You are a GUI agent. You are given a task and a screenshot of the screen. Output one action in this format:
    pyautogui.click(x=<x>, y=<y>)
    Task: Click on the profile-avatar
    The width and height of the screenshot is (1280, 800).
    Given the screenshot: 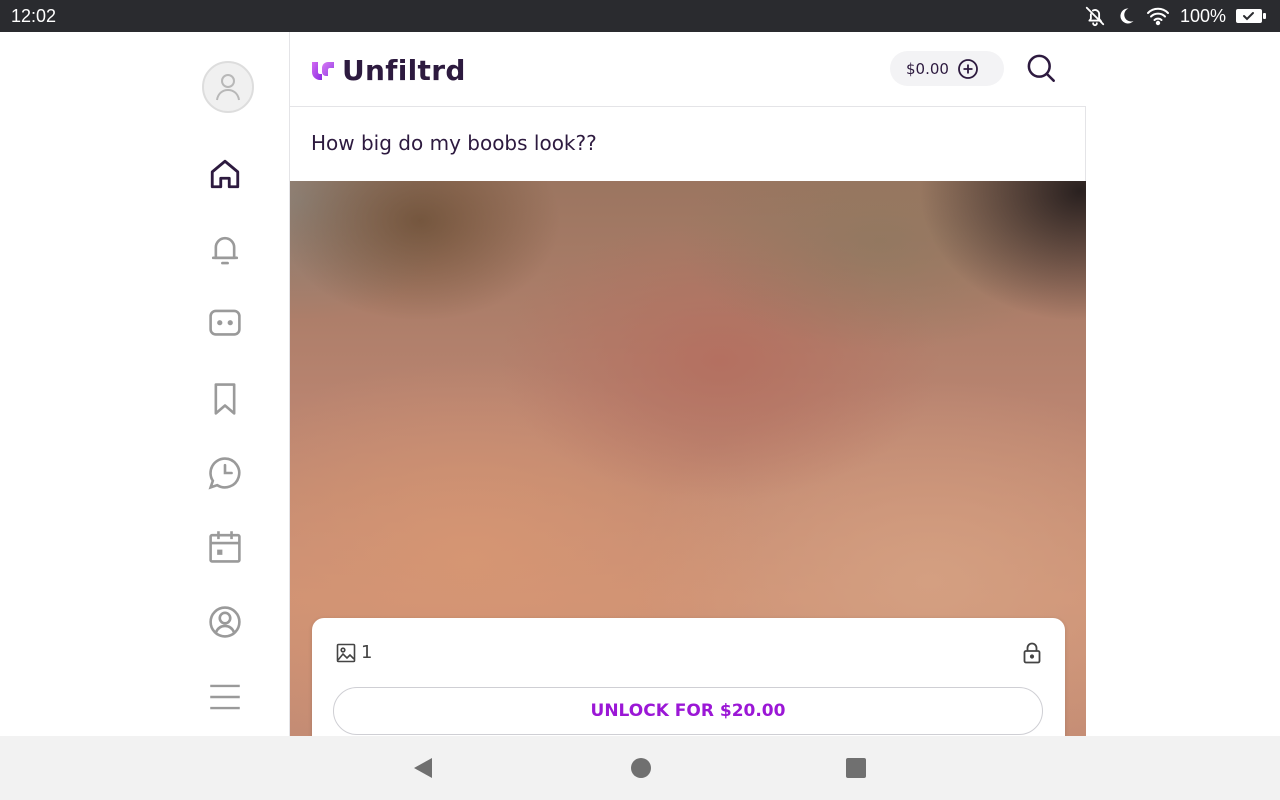 What is the action you would take?
    pyautogui.click(x=228, y=87)
    